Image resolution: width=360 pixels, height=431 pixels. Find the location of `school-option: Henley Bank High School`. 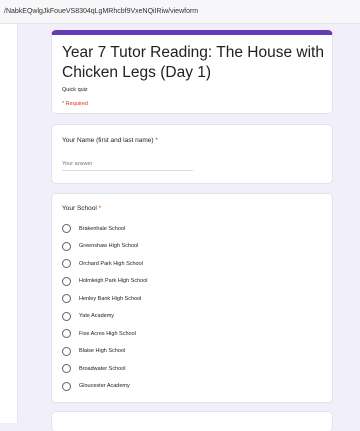

school-option: Henley Bank High School is located at coordinates (162, 298).